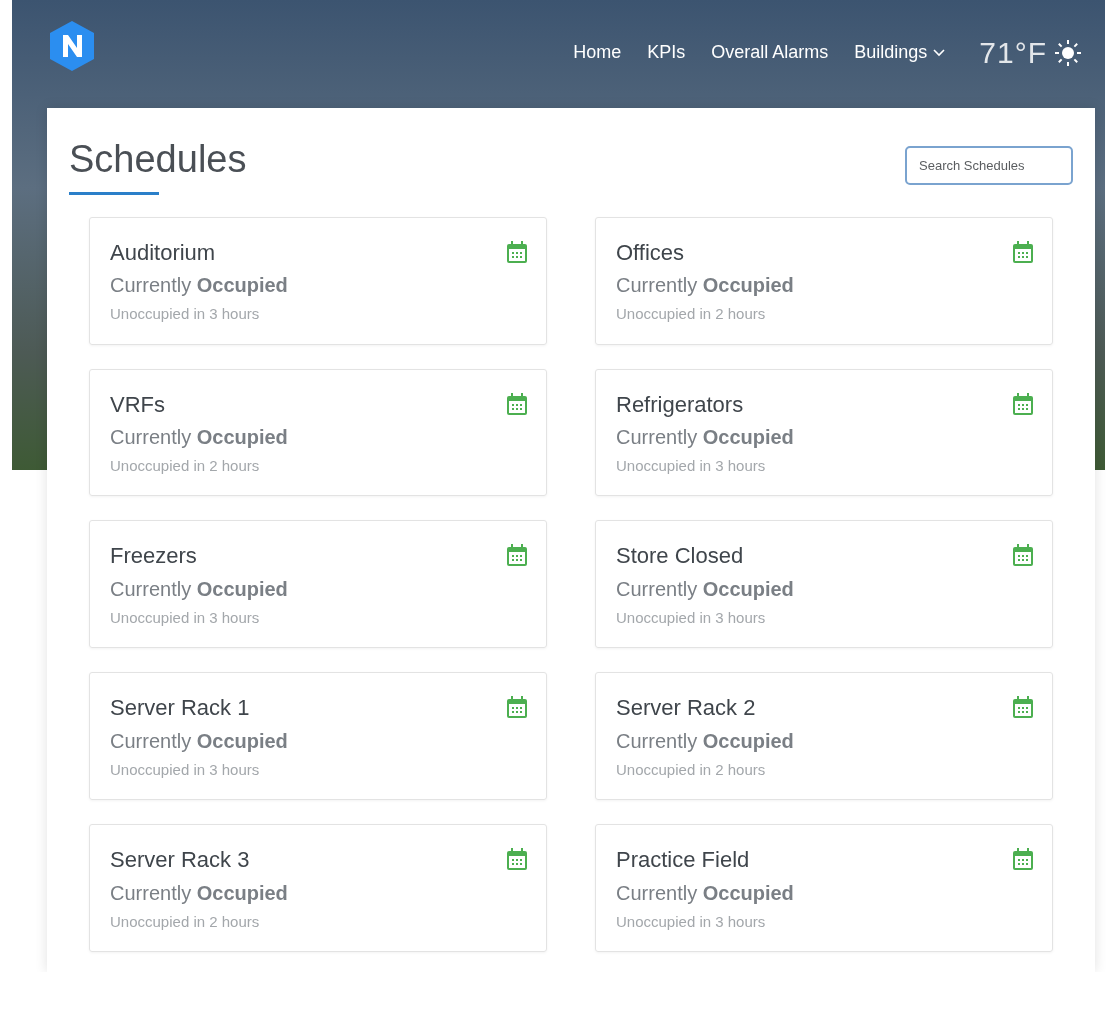  I want to click on page-title: Schedules, so click(158, 160).